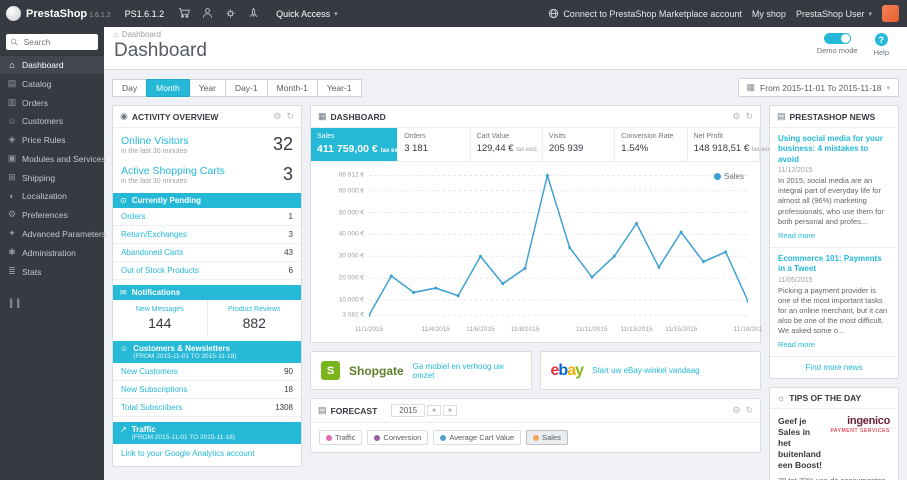  I want to click on ebay-link: Start uw eBay-winkel vandaag, so click(646, 370).